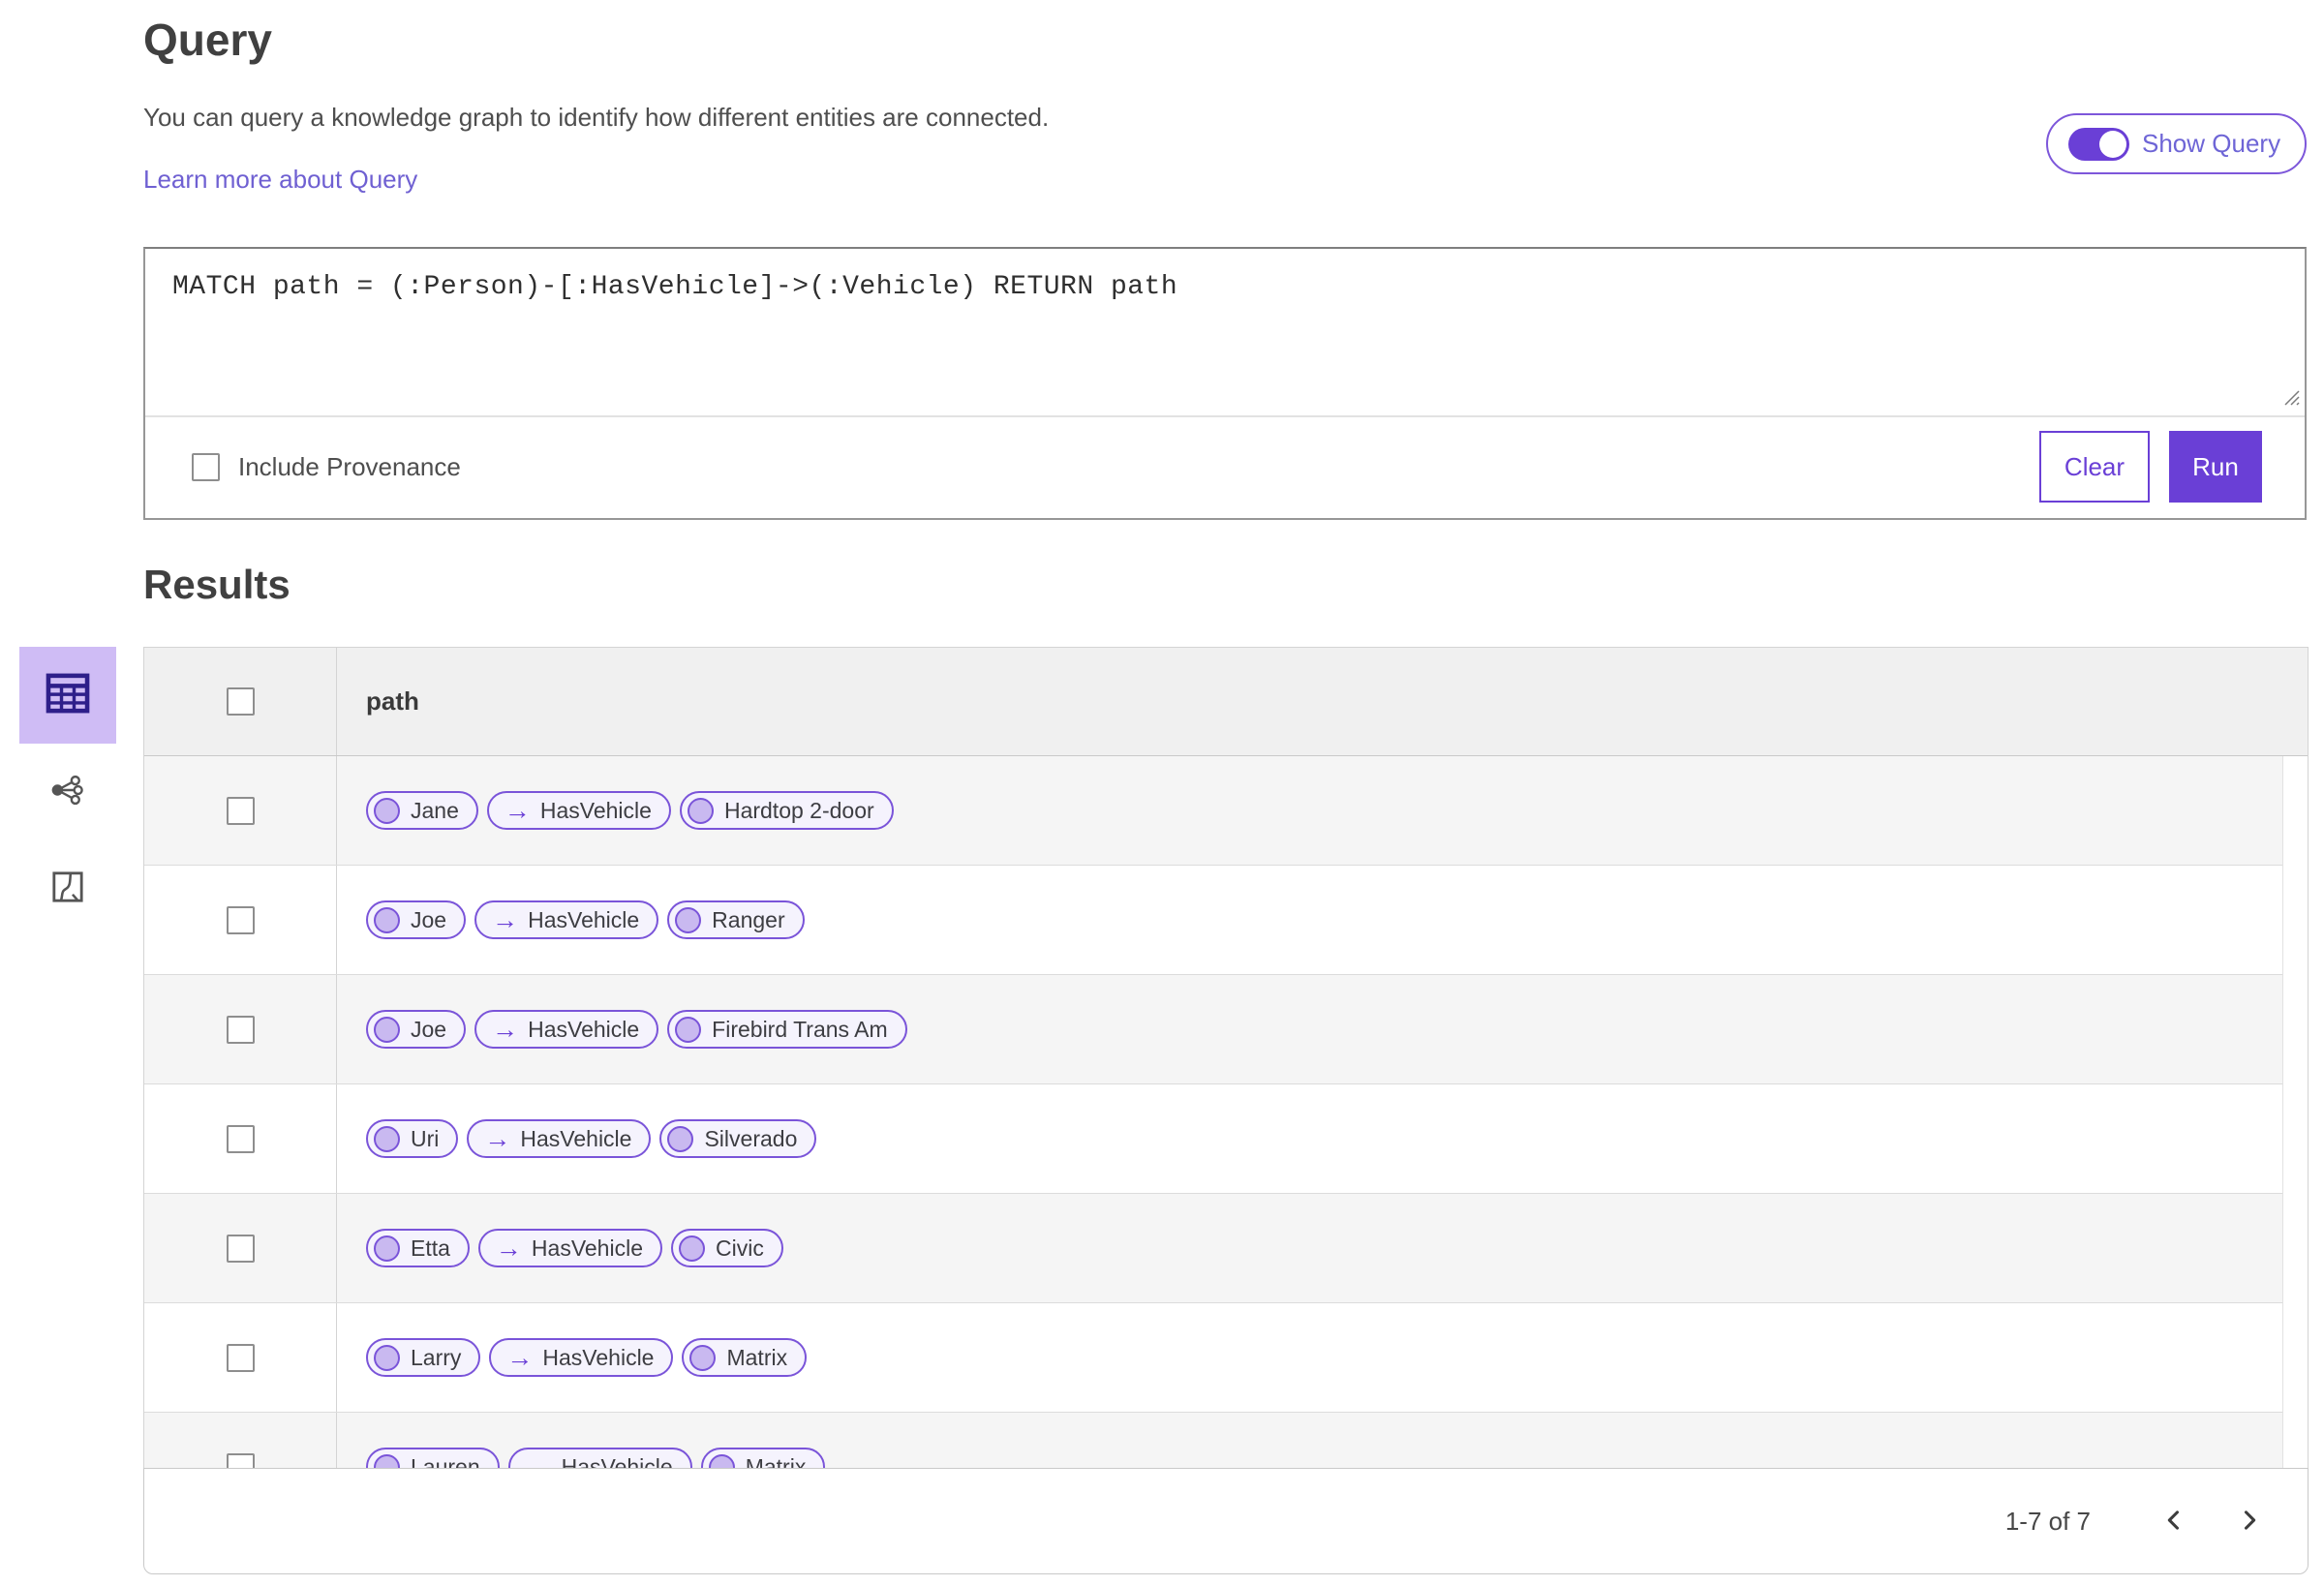 This screenshot has height=1586, width=2324. I want to click on table-header-row: path, so click(1226, 702).